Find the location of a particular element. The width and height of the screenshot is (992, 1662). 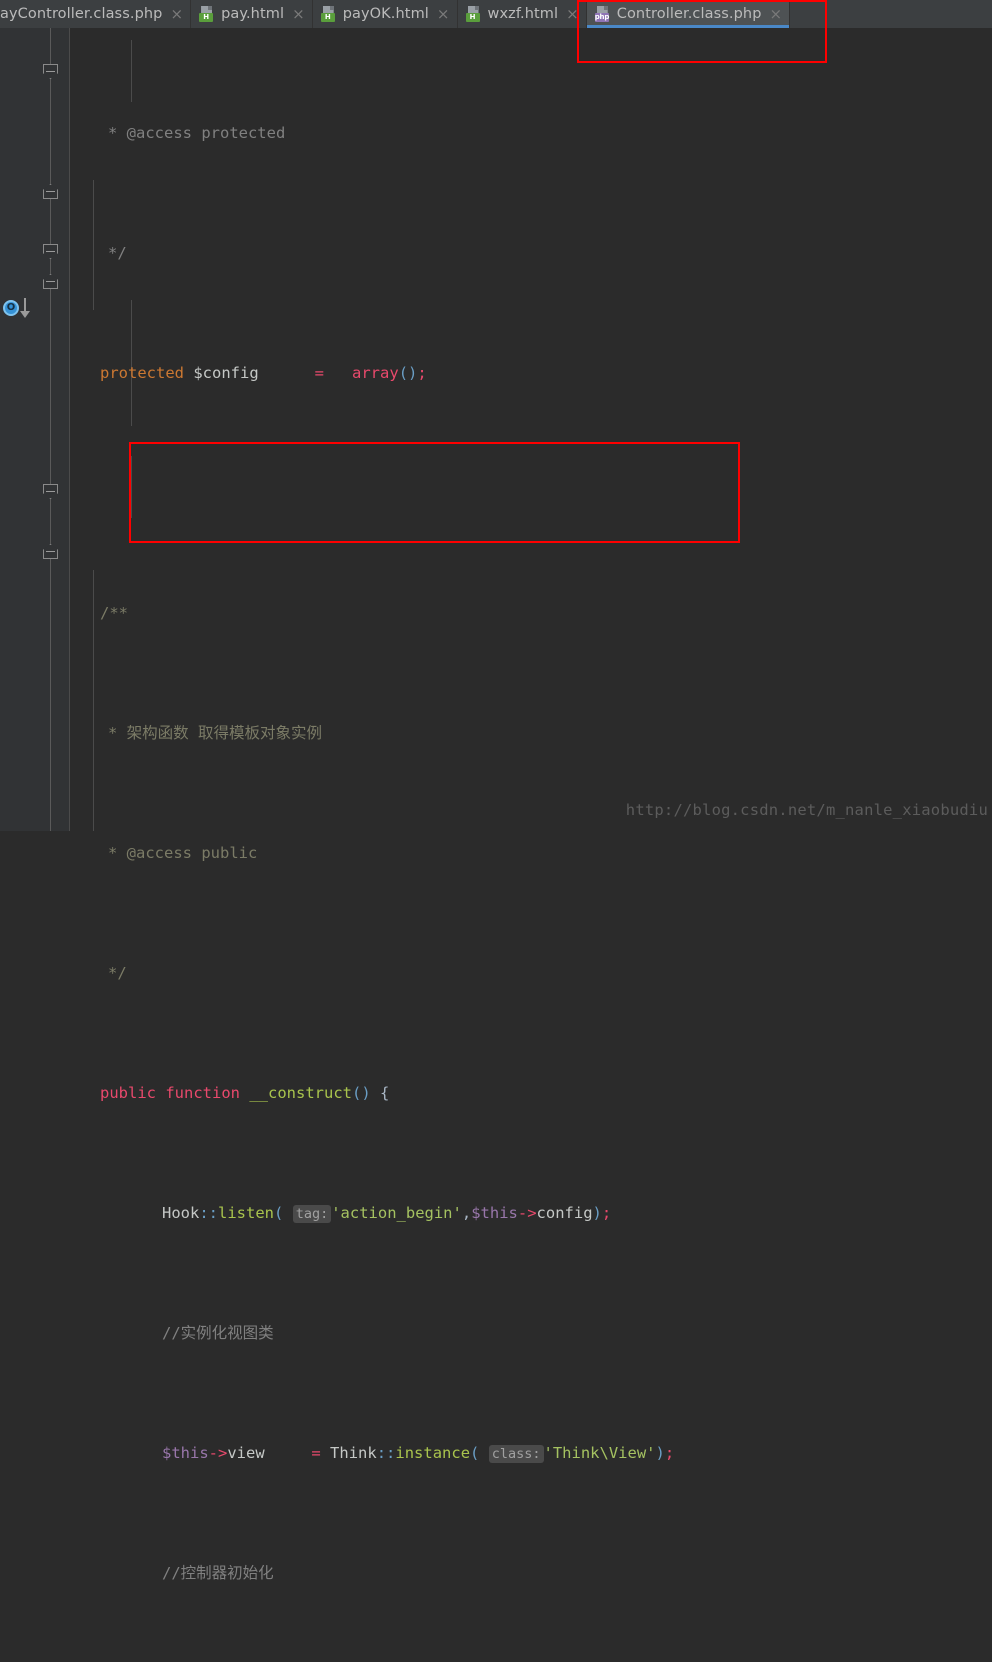

function-instance: instance is located at coordinates (433, 1453).